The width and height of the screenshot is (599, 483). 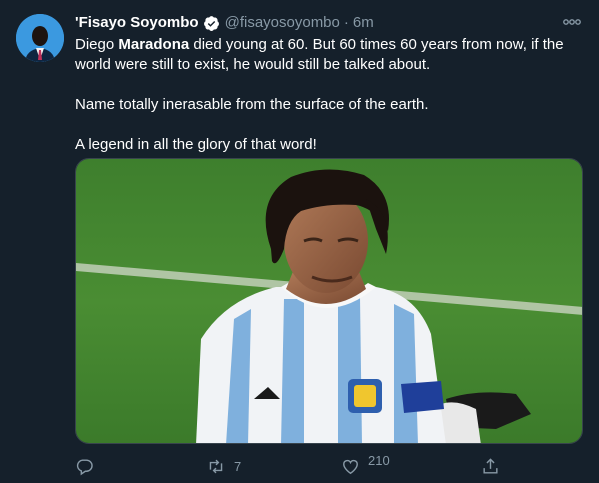 I want to click on avatar, so click(x=40, y=38).